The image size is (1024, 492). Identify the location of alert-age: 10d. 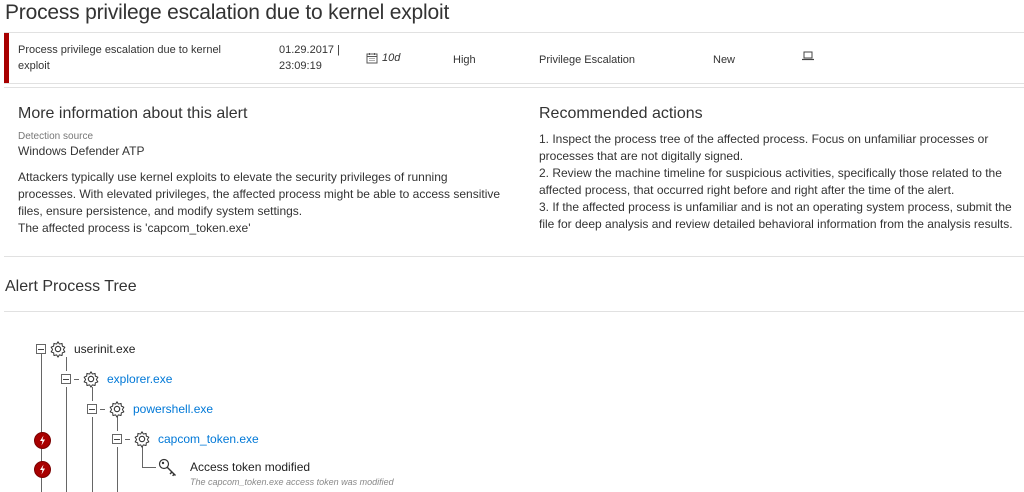
(383, 58).